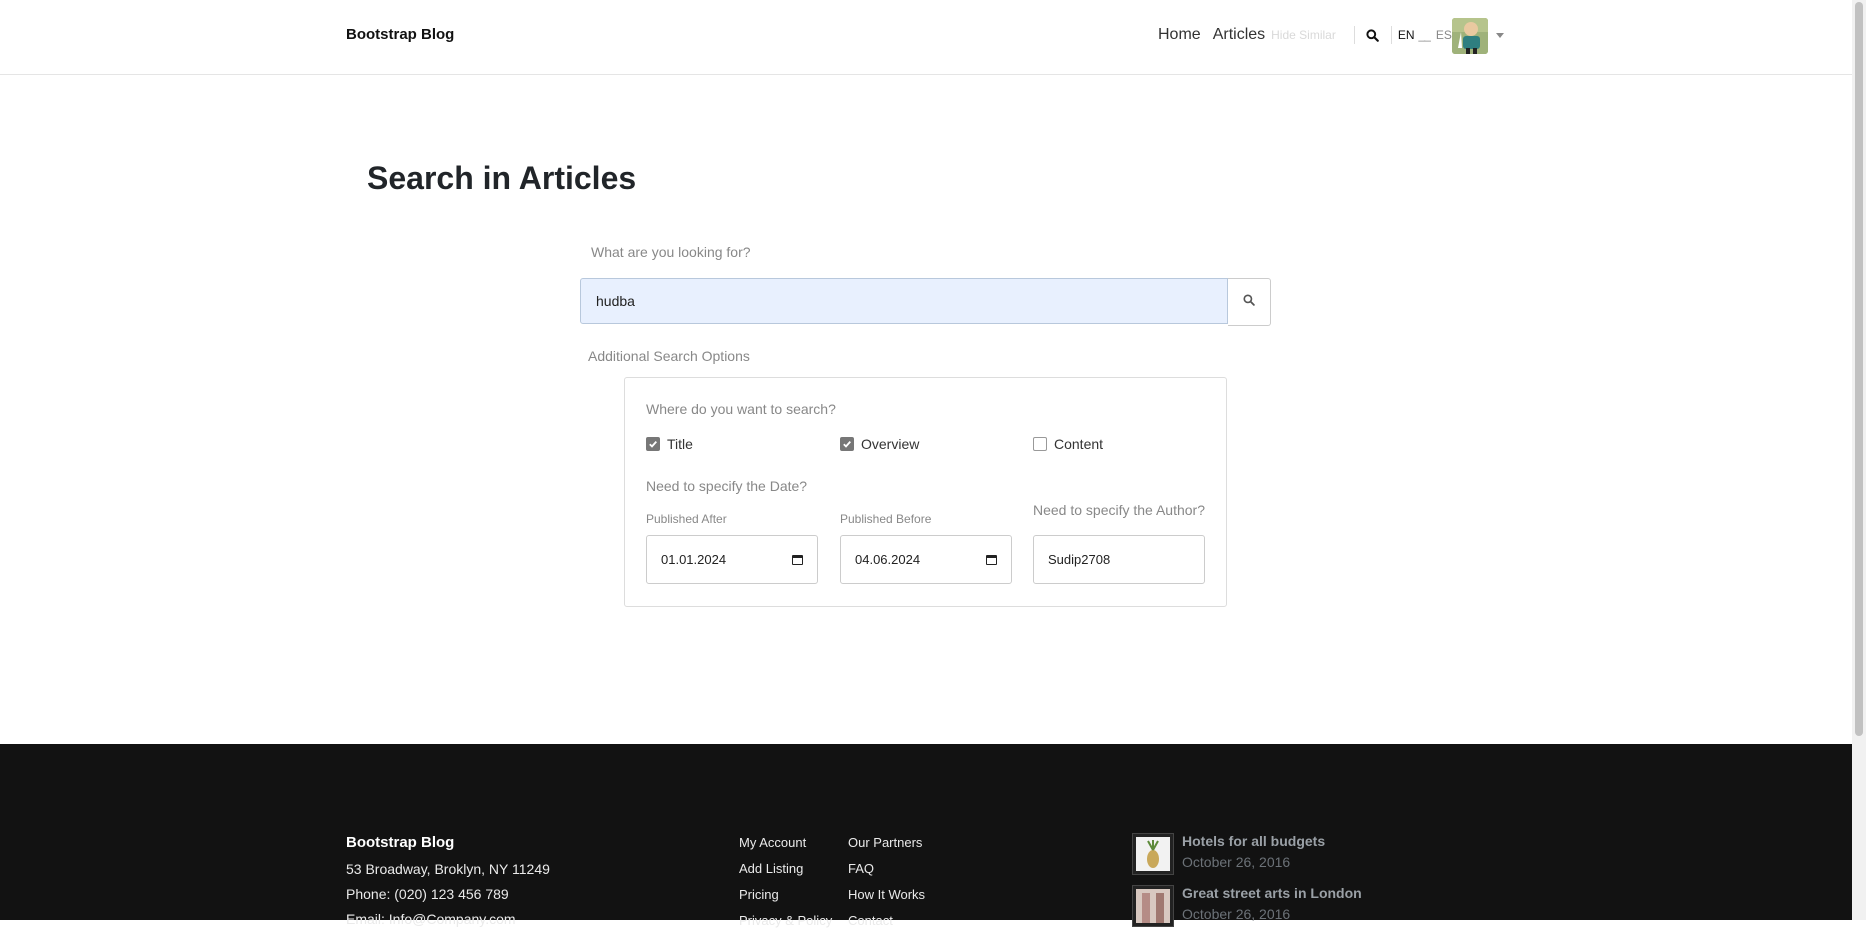 The width and height of the screenshot is (1866, 928). Describe the element at coordinates (926, 559) in the screenshot. I see `published-before-input: 04.06.2024` at that location.